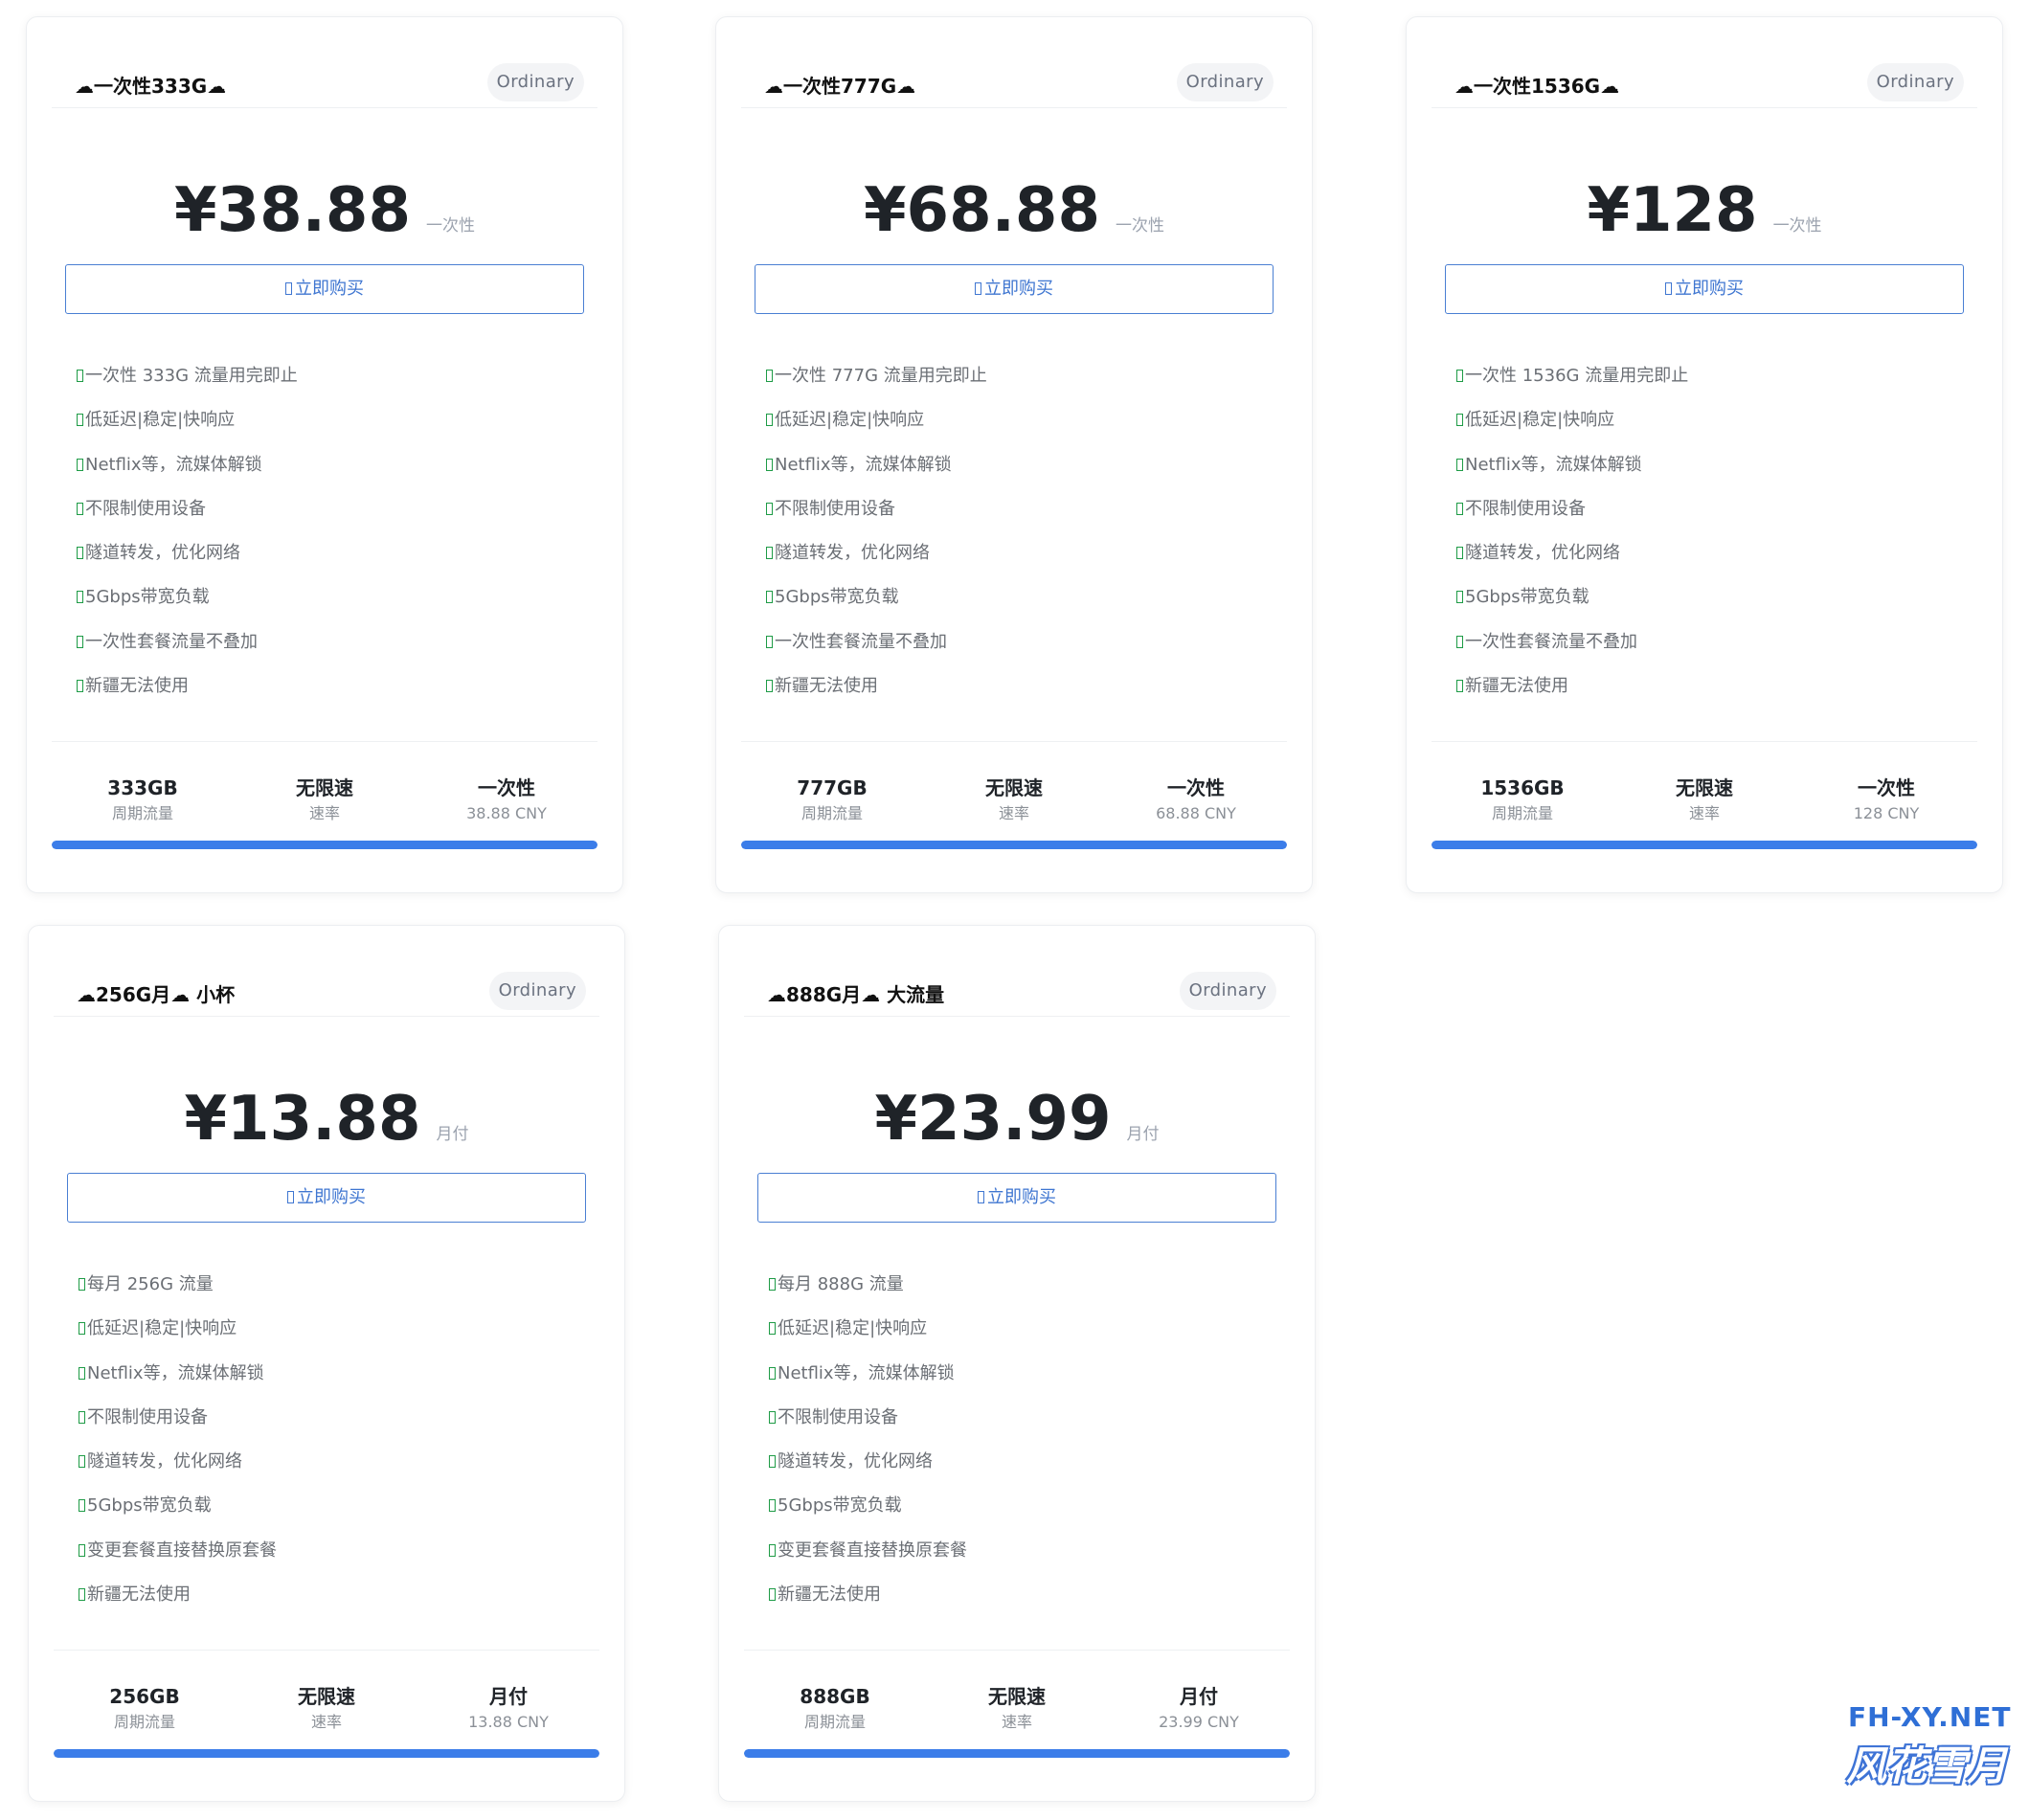  What do you see at coordinates (326, 1651) in the screenshot?
I see `divider` at bounding box center [326, 1651].